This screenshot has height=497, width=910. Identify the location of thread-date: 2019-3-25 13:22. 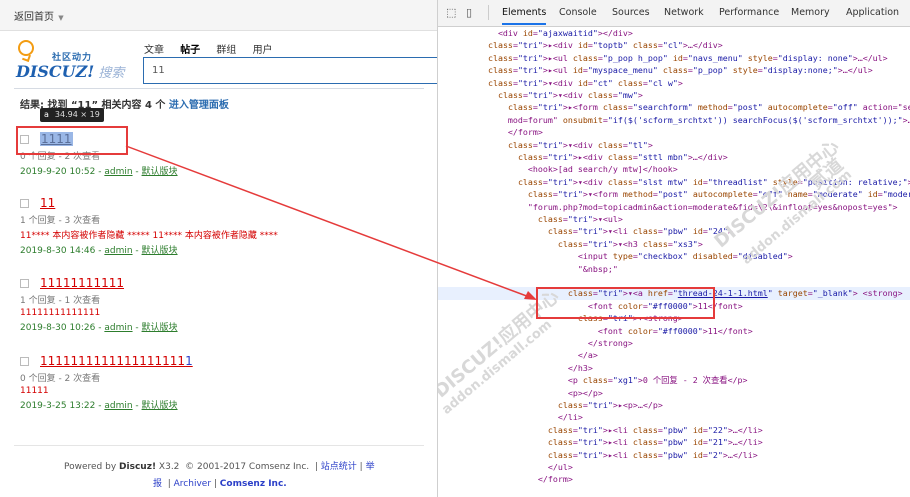
(58, 406).